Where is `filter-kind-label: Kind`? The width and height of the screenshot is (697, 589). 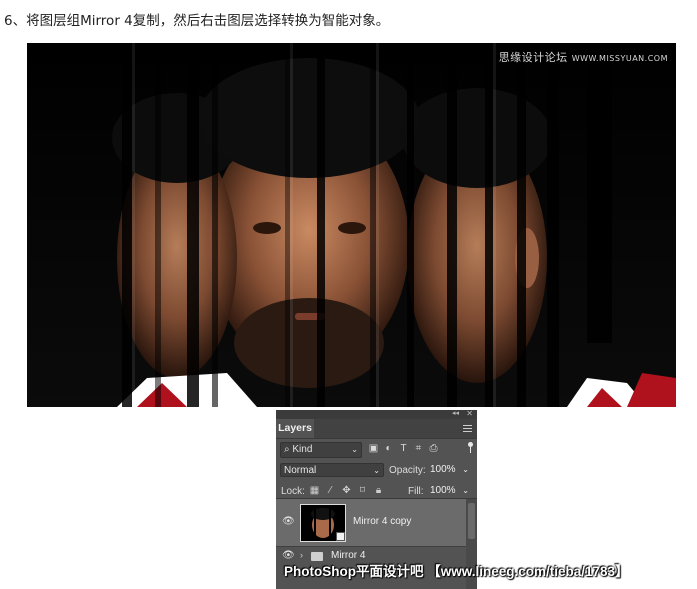 filter-kind-label: Kind is located at coordinates (302, 449).